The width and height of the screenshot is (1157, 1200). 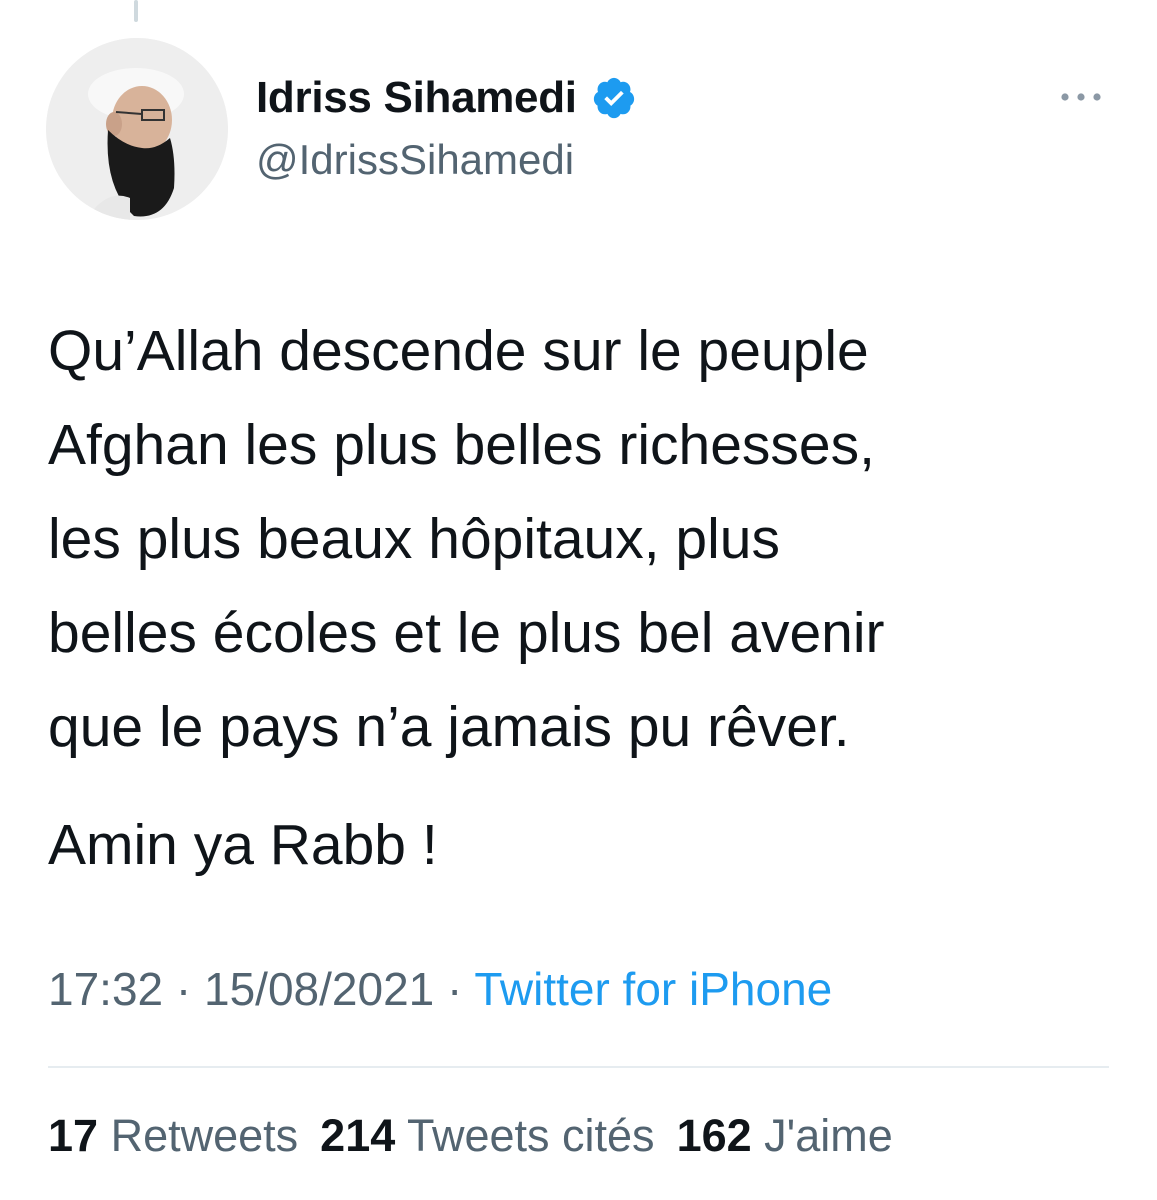 I want to click on author-name-row: Idriss Sihamedi, so click(x=446, y=98).